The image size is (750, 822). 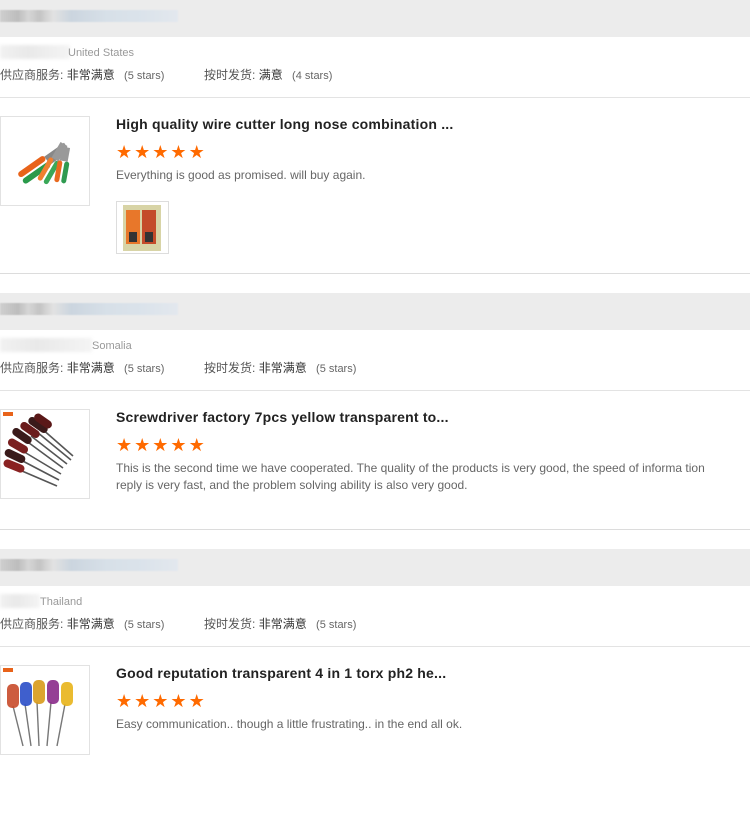 I want to click on on-time-value: 满意, so click(x=270, y=75).